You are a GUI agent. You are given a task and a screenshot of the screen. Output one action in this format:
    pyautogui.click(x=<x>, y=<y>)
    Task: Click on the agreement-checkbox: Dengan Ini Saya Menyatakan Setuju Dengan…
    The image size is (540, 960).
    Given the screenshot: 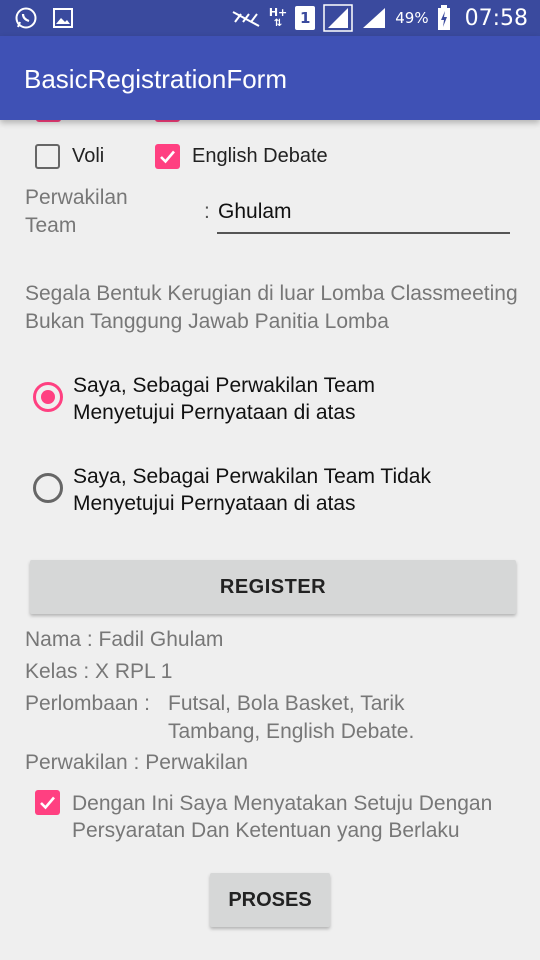 What is the action you would take?
    pyautogui.click(x=273, y=826)
    